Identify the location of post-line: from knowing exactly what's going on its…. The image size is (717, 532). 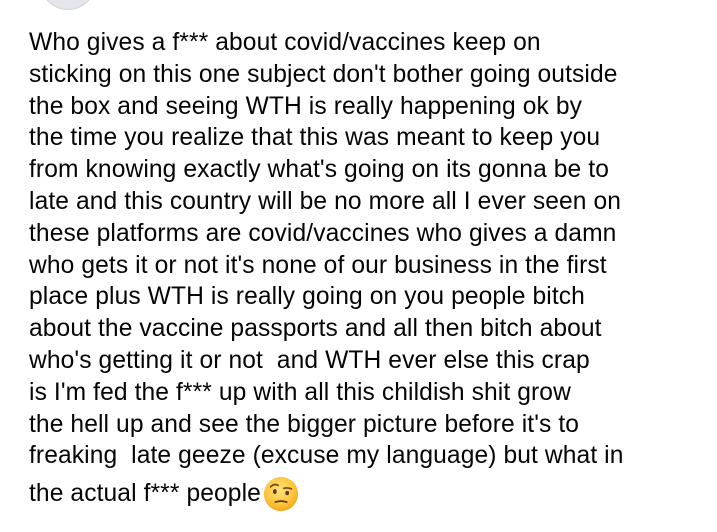
(319, 170).